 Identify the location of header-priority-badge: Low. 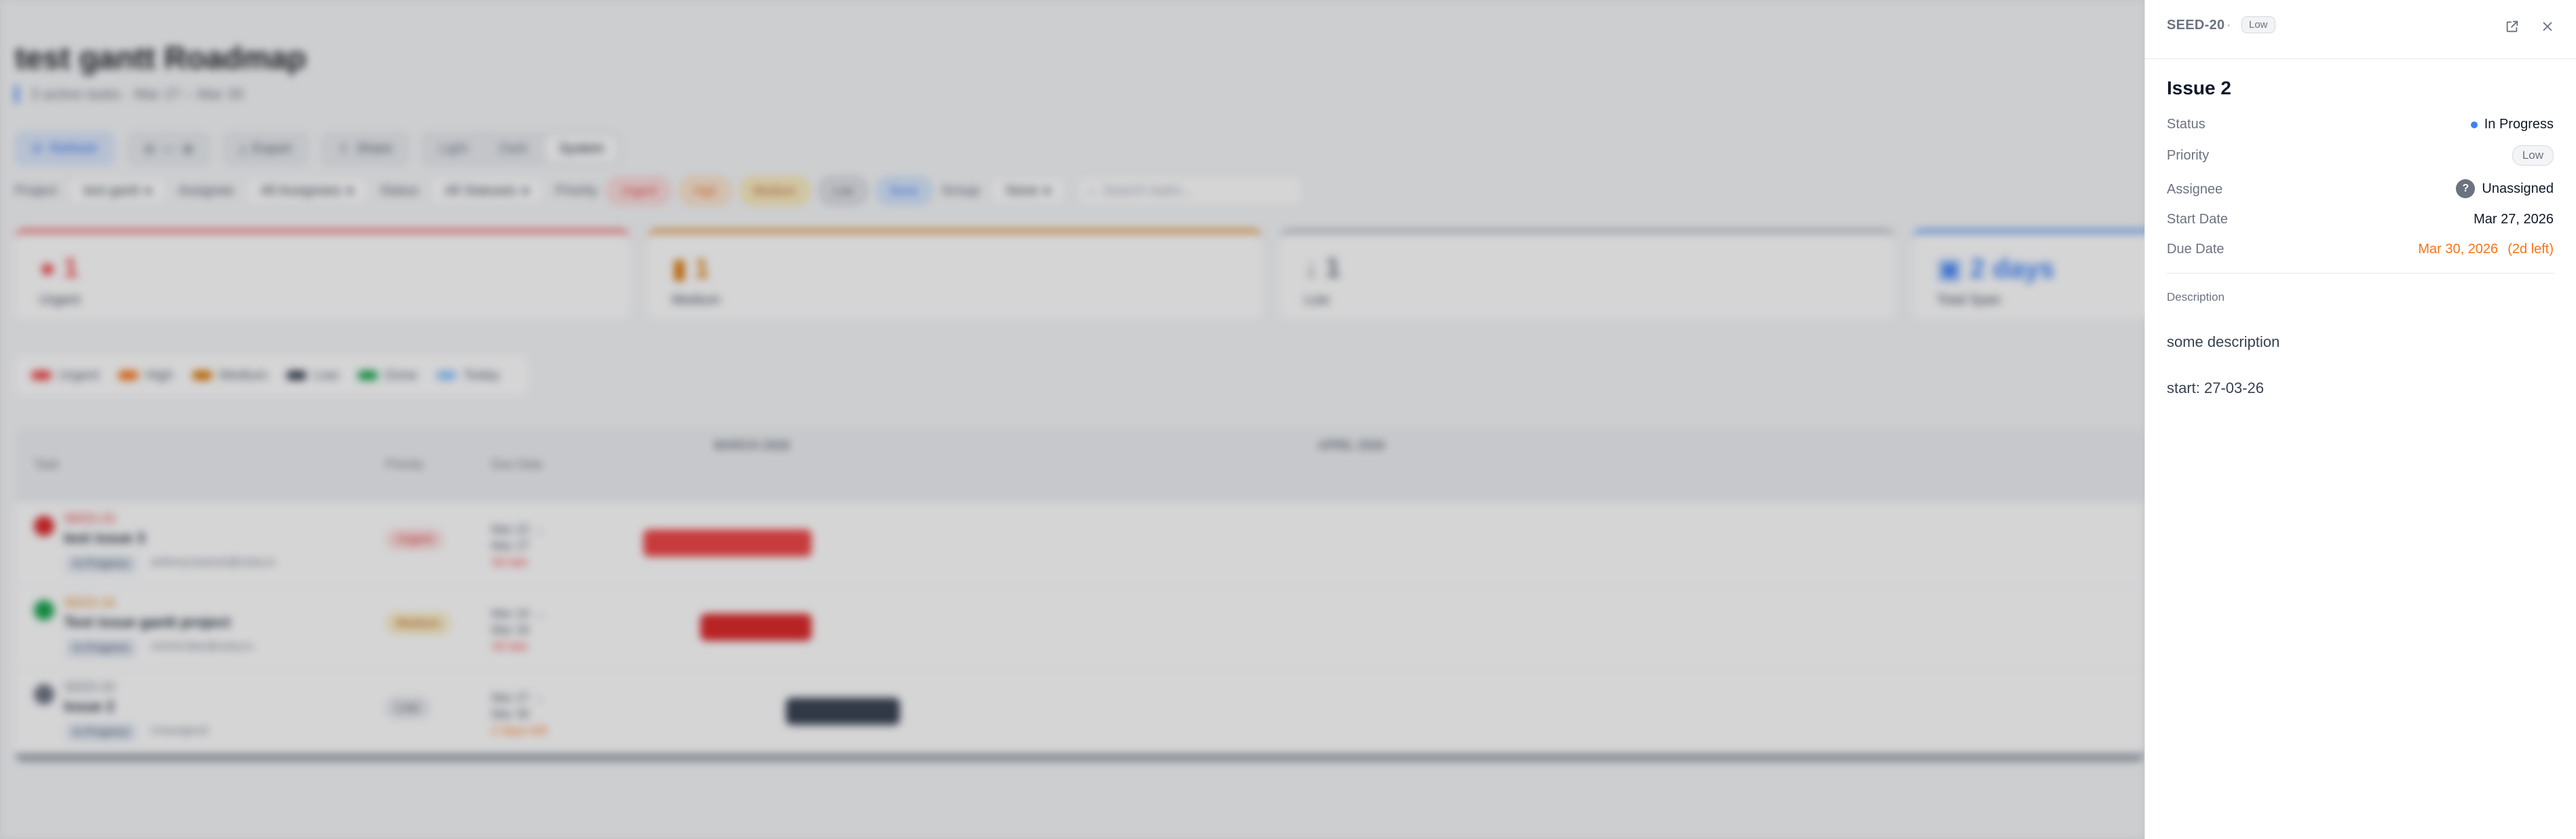
(2258, 24).